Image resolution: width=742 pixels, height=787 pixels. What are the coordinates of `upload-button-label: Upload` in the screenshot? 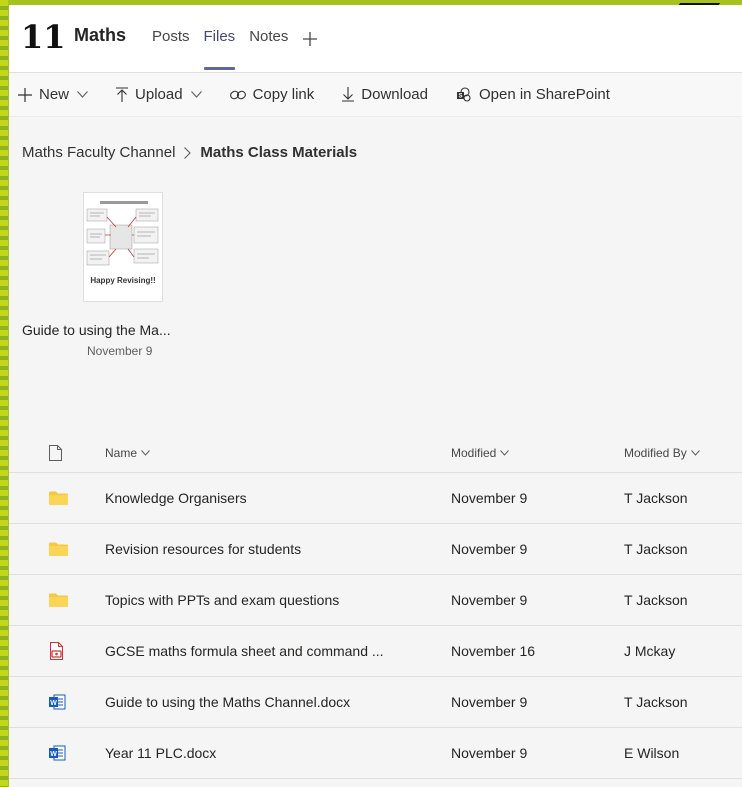 It's located at (159, 94).